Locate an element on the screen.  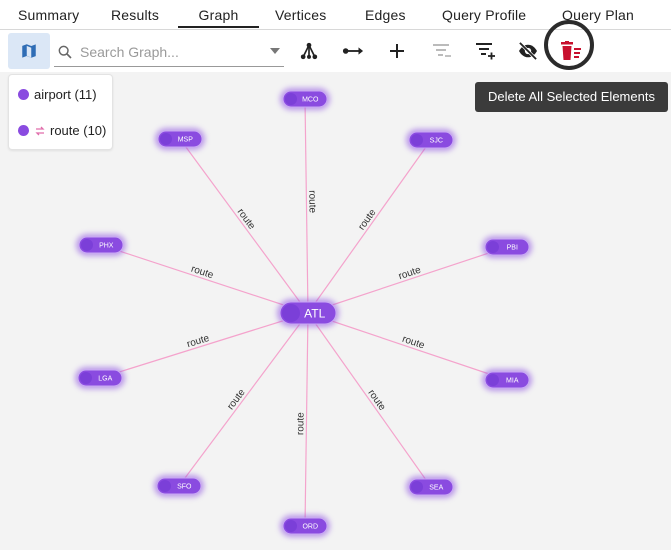
node-label: MCO is located at coordinates (310, 100).